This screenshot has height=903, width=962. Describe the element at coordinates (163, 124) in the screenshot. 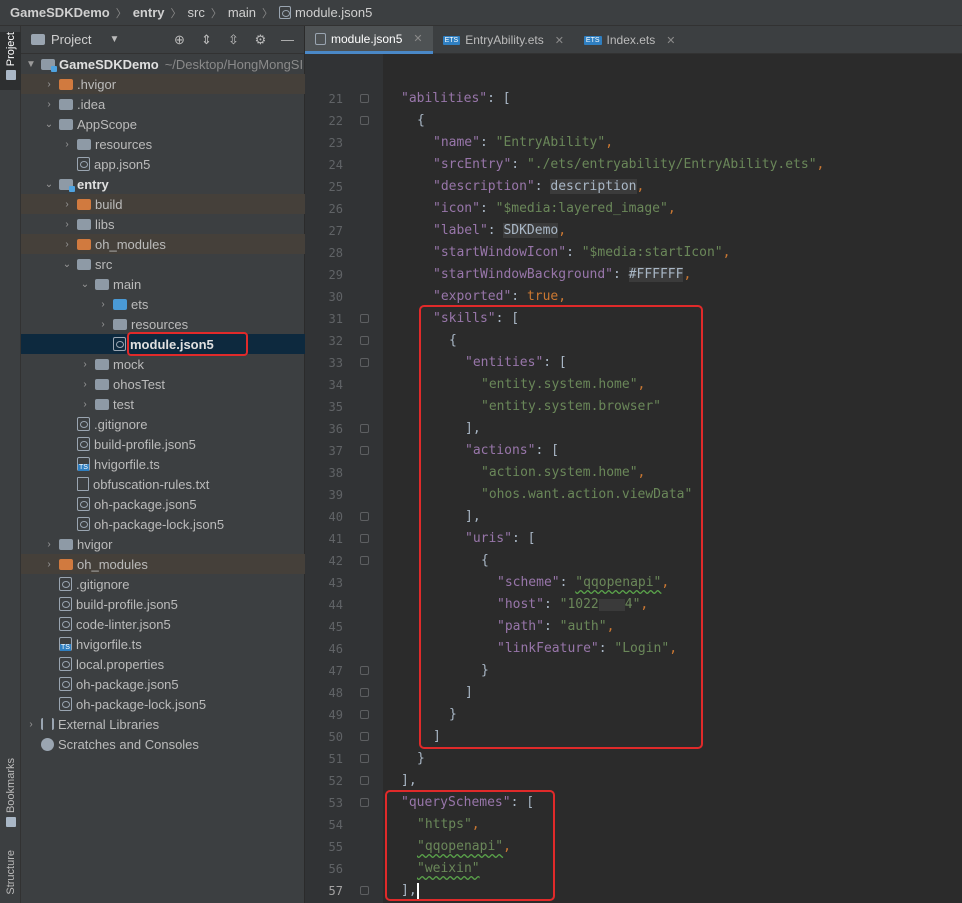

I see `tree-item-appscope: ⌄ AppScope` at that location.